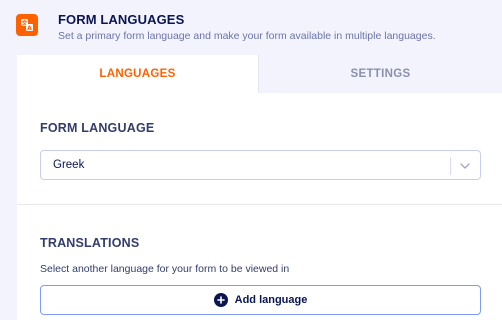 This screenshot has height=320, width=502. Describe the element at coordinates (121, 19) in the screenshot. I see `page-title: FORM LANGUAGES` at that location.